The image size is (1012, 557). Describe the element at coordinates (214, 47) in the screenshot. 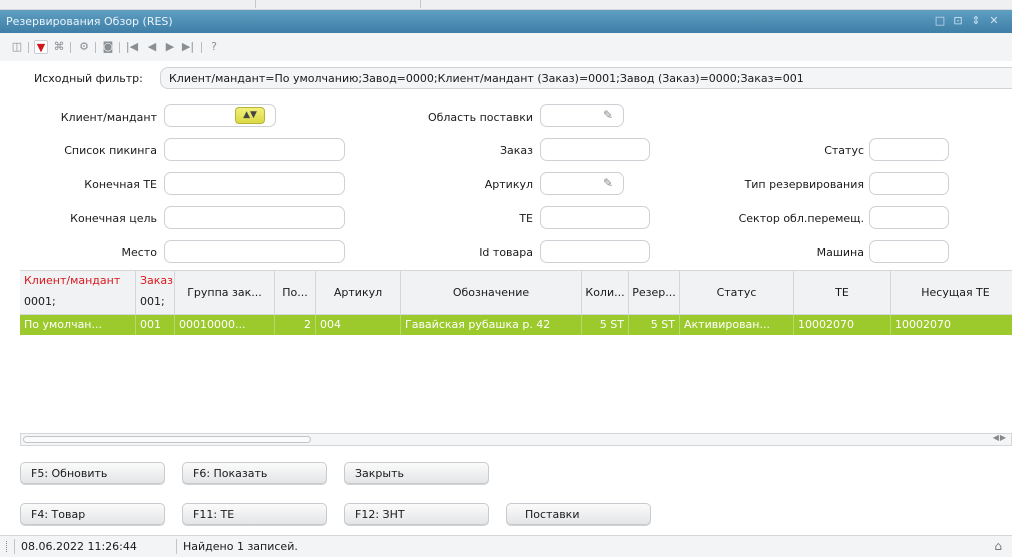

I see `help-icon: ?` at that location.